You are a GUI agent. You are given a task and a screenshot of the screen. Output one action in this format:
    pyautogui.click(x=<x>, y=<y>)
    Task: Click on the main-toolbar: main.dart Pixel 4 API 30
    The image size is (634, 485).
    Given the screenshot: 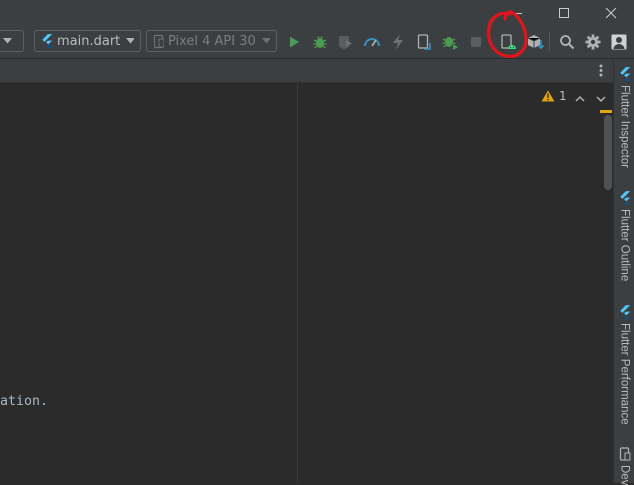 What is the action you would take?
    pyautogui.click(x=317, y=34)
    